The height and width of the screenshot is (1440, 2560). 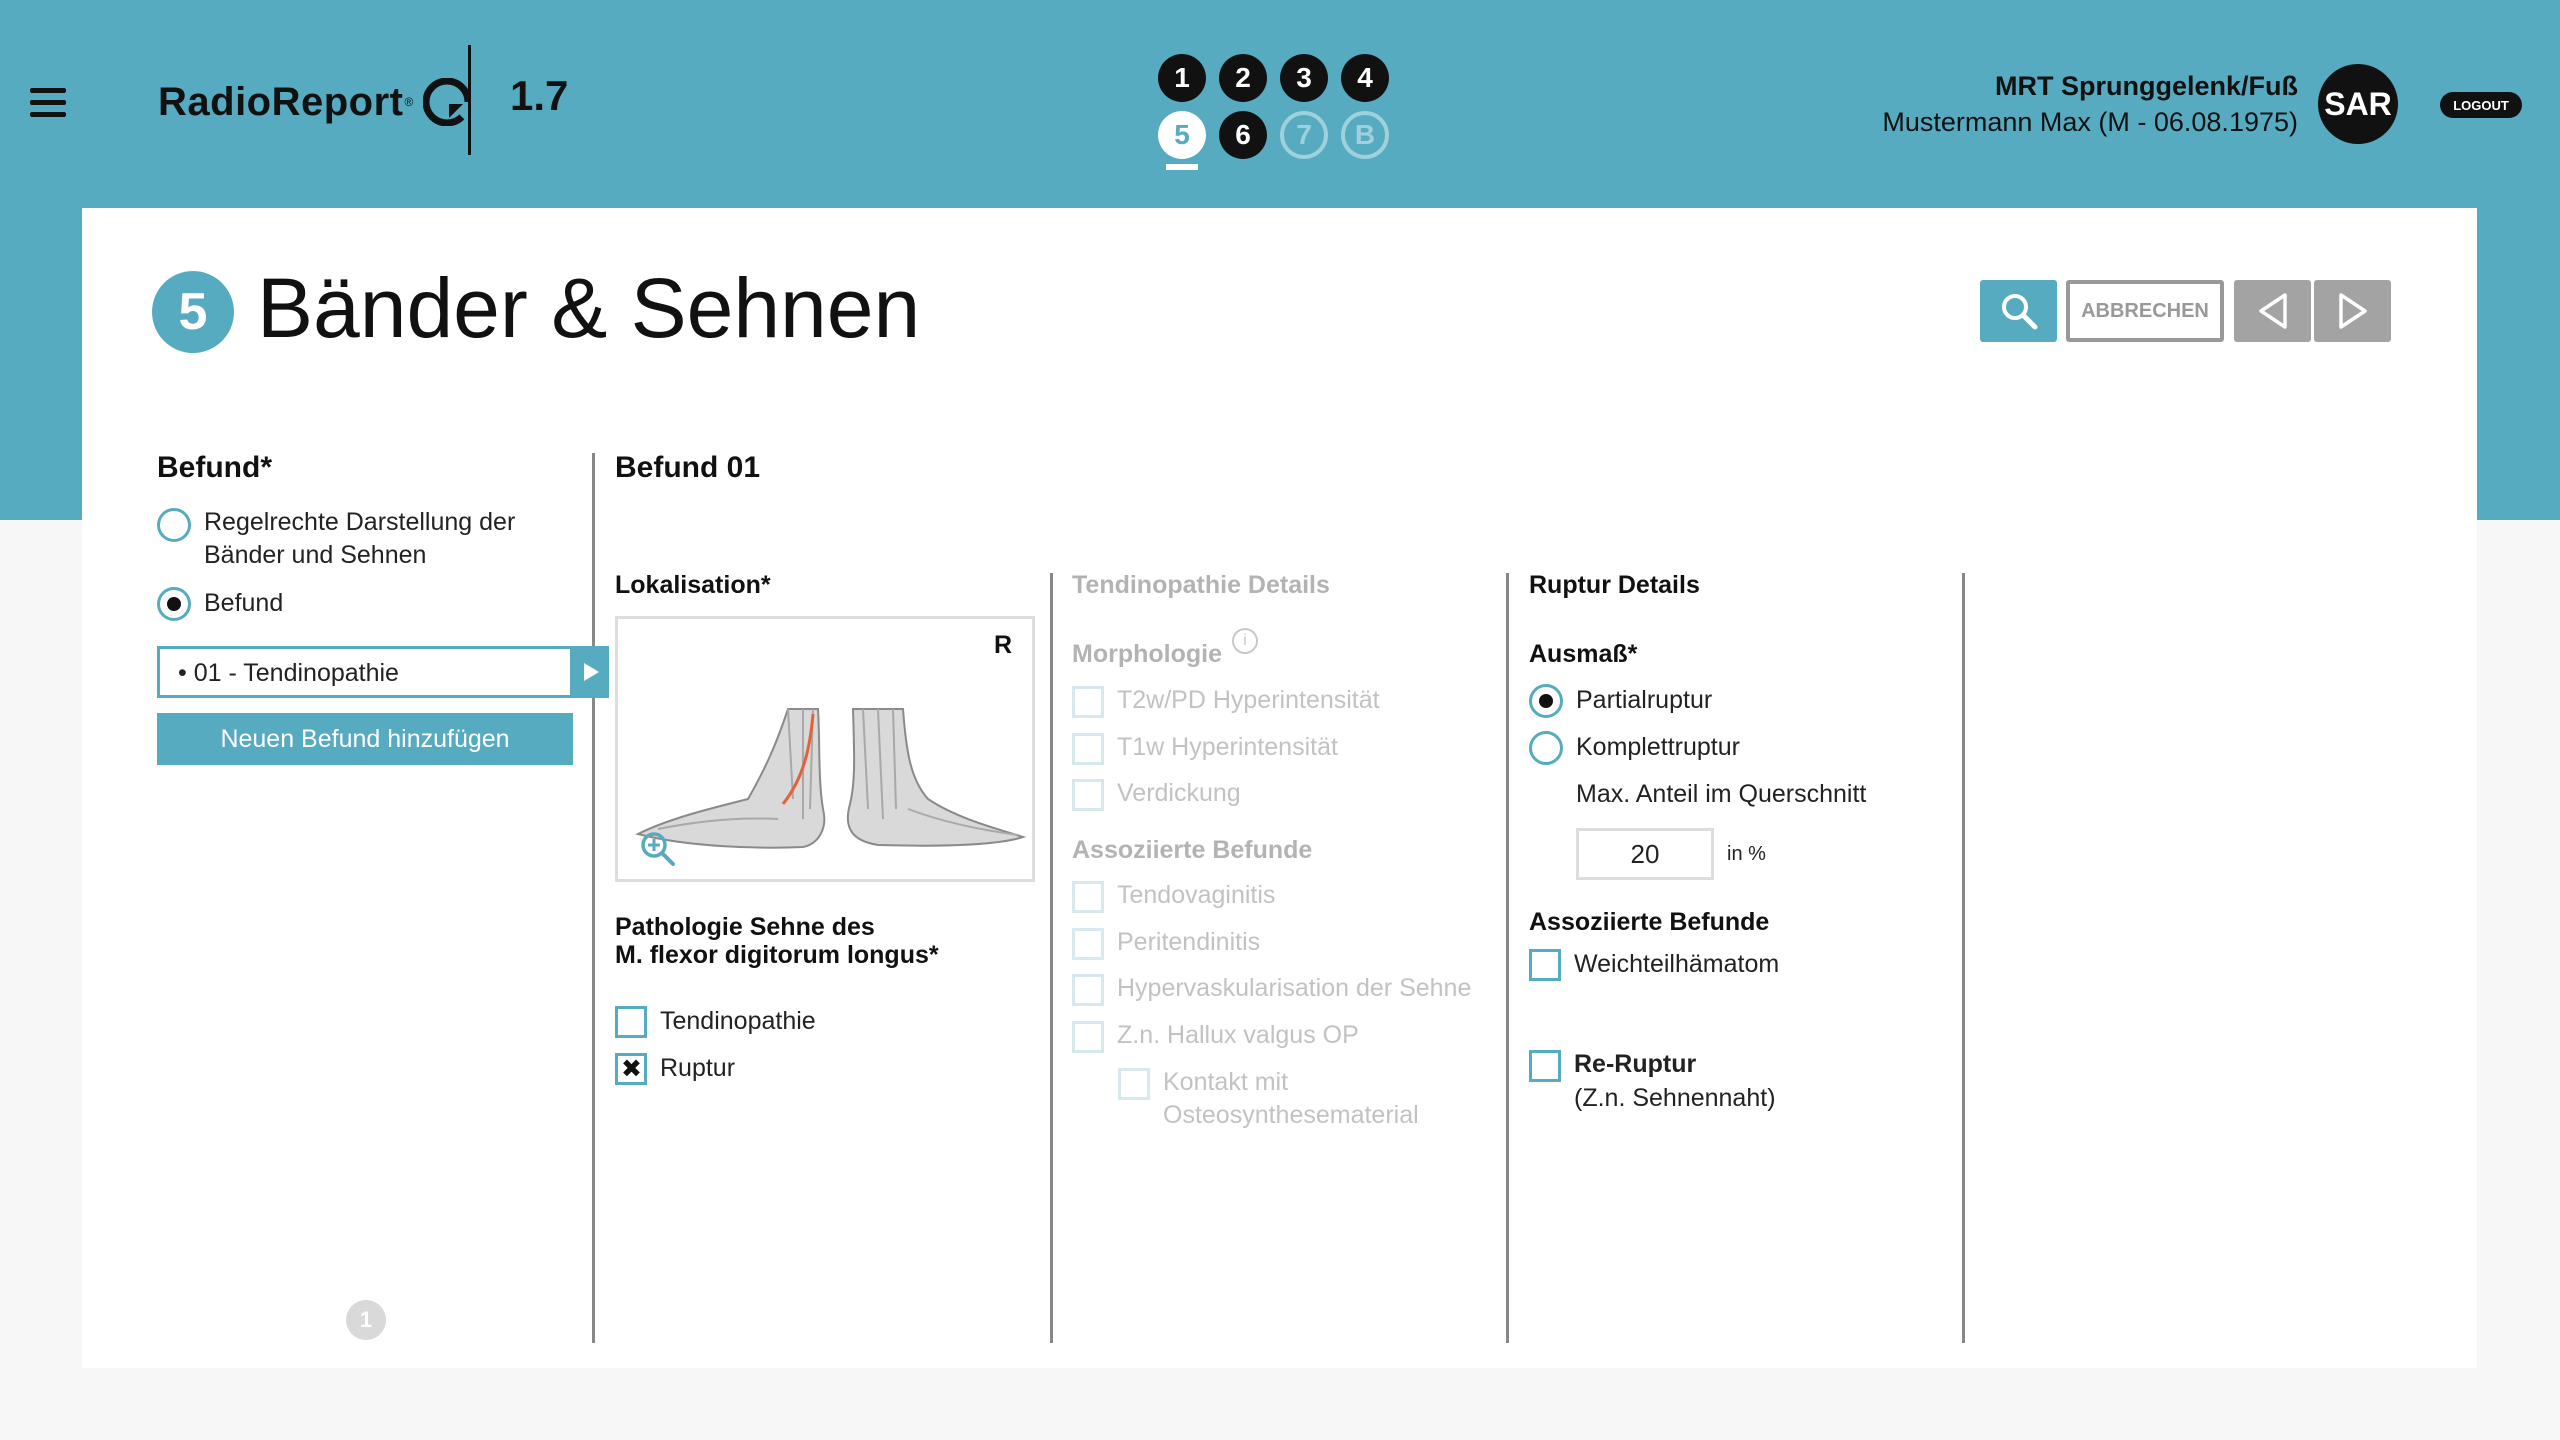 I want to click on osteosynthese-label-line1: Kontakt mit, so click(x=1226, y=1082).